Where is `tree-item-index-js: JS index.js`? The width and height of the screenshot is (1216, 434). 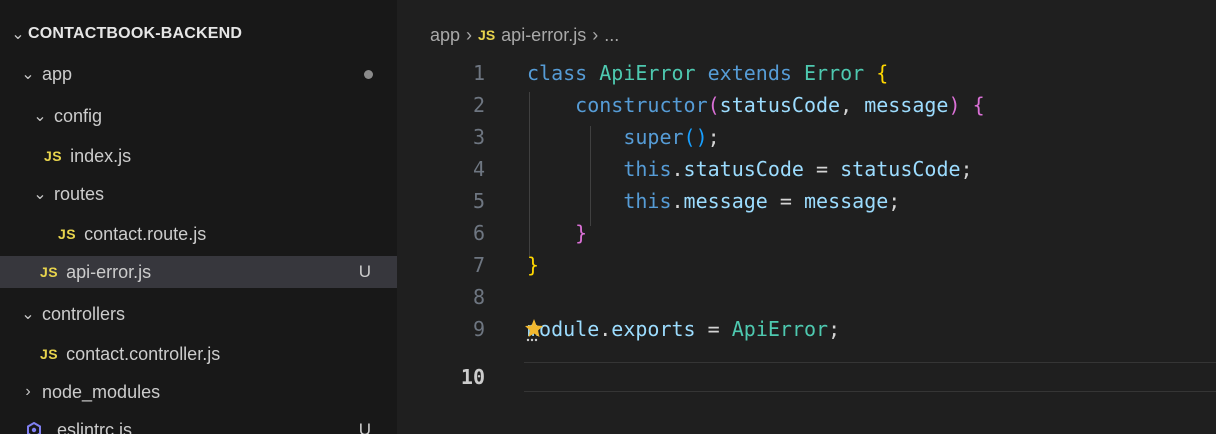
tree-item-index-js: JS index.js is located at coordinates (198, 156).